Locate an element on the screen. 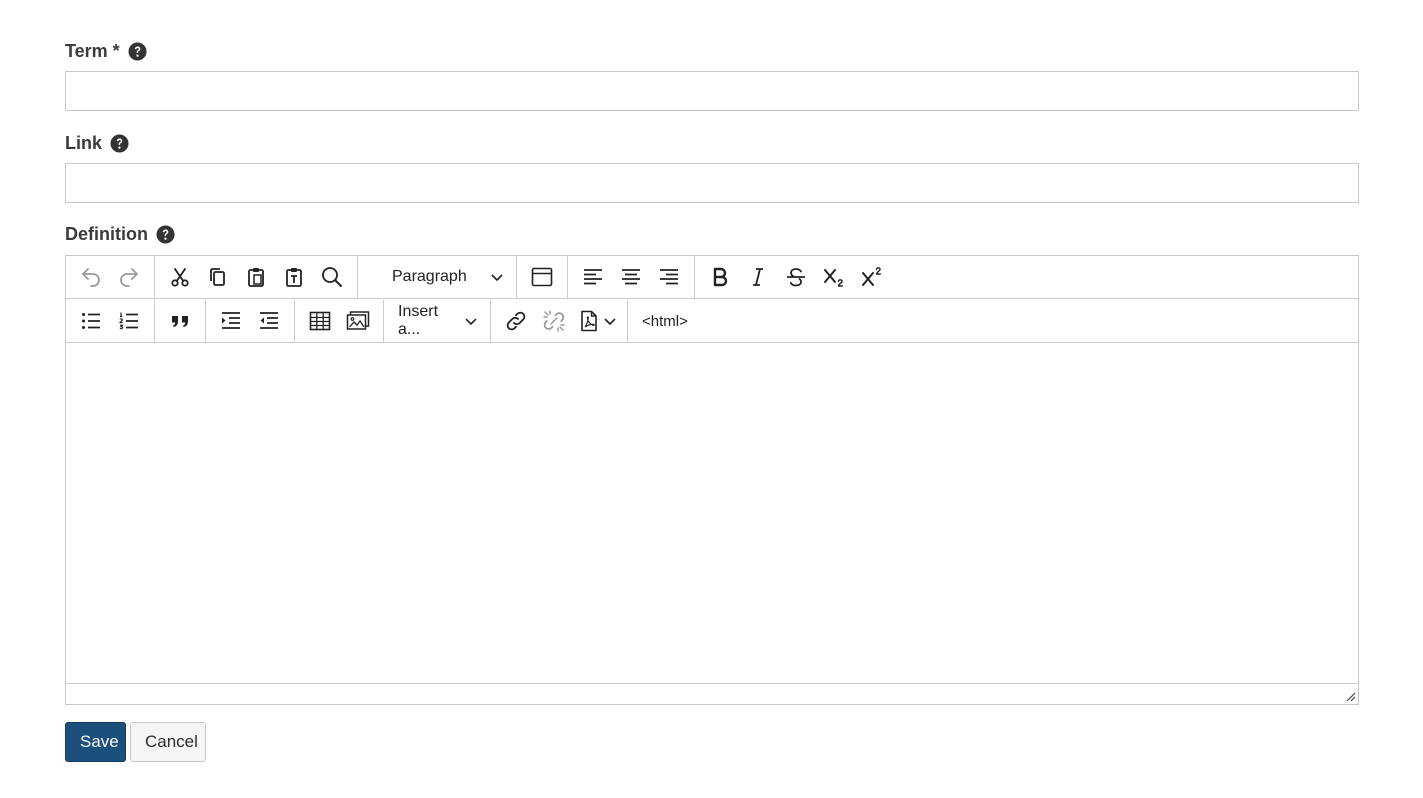  numbered-list-icon is located at coordinates (128, 321).